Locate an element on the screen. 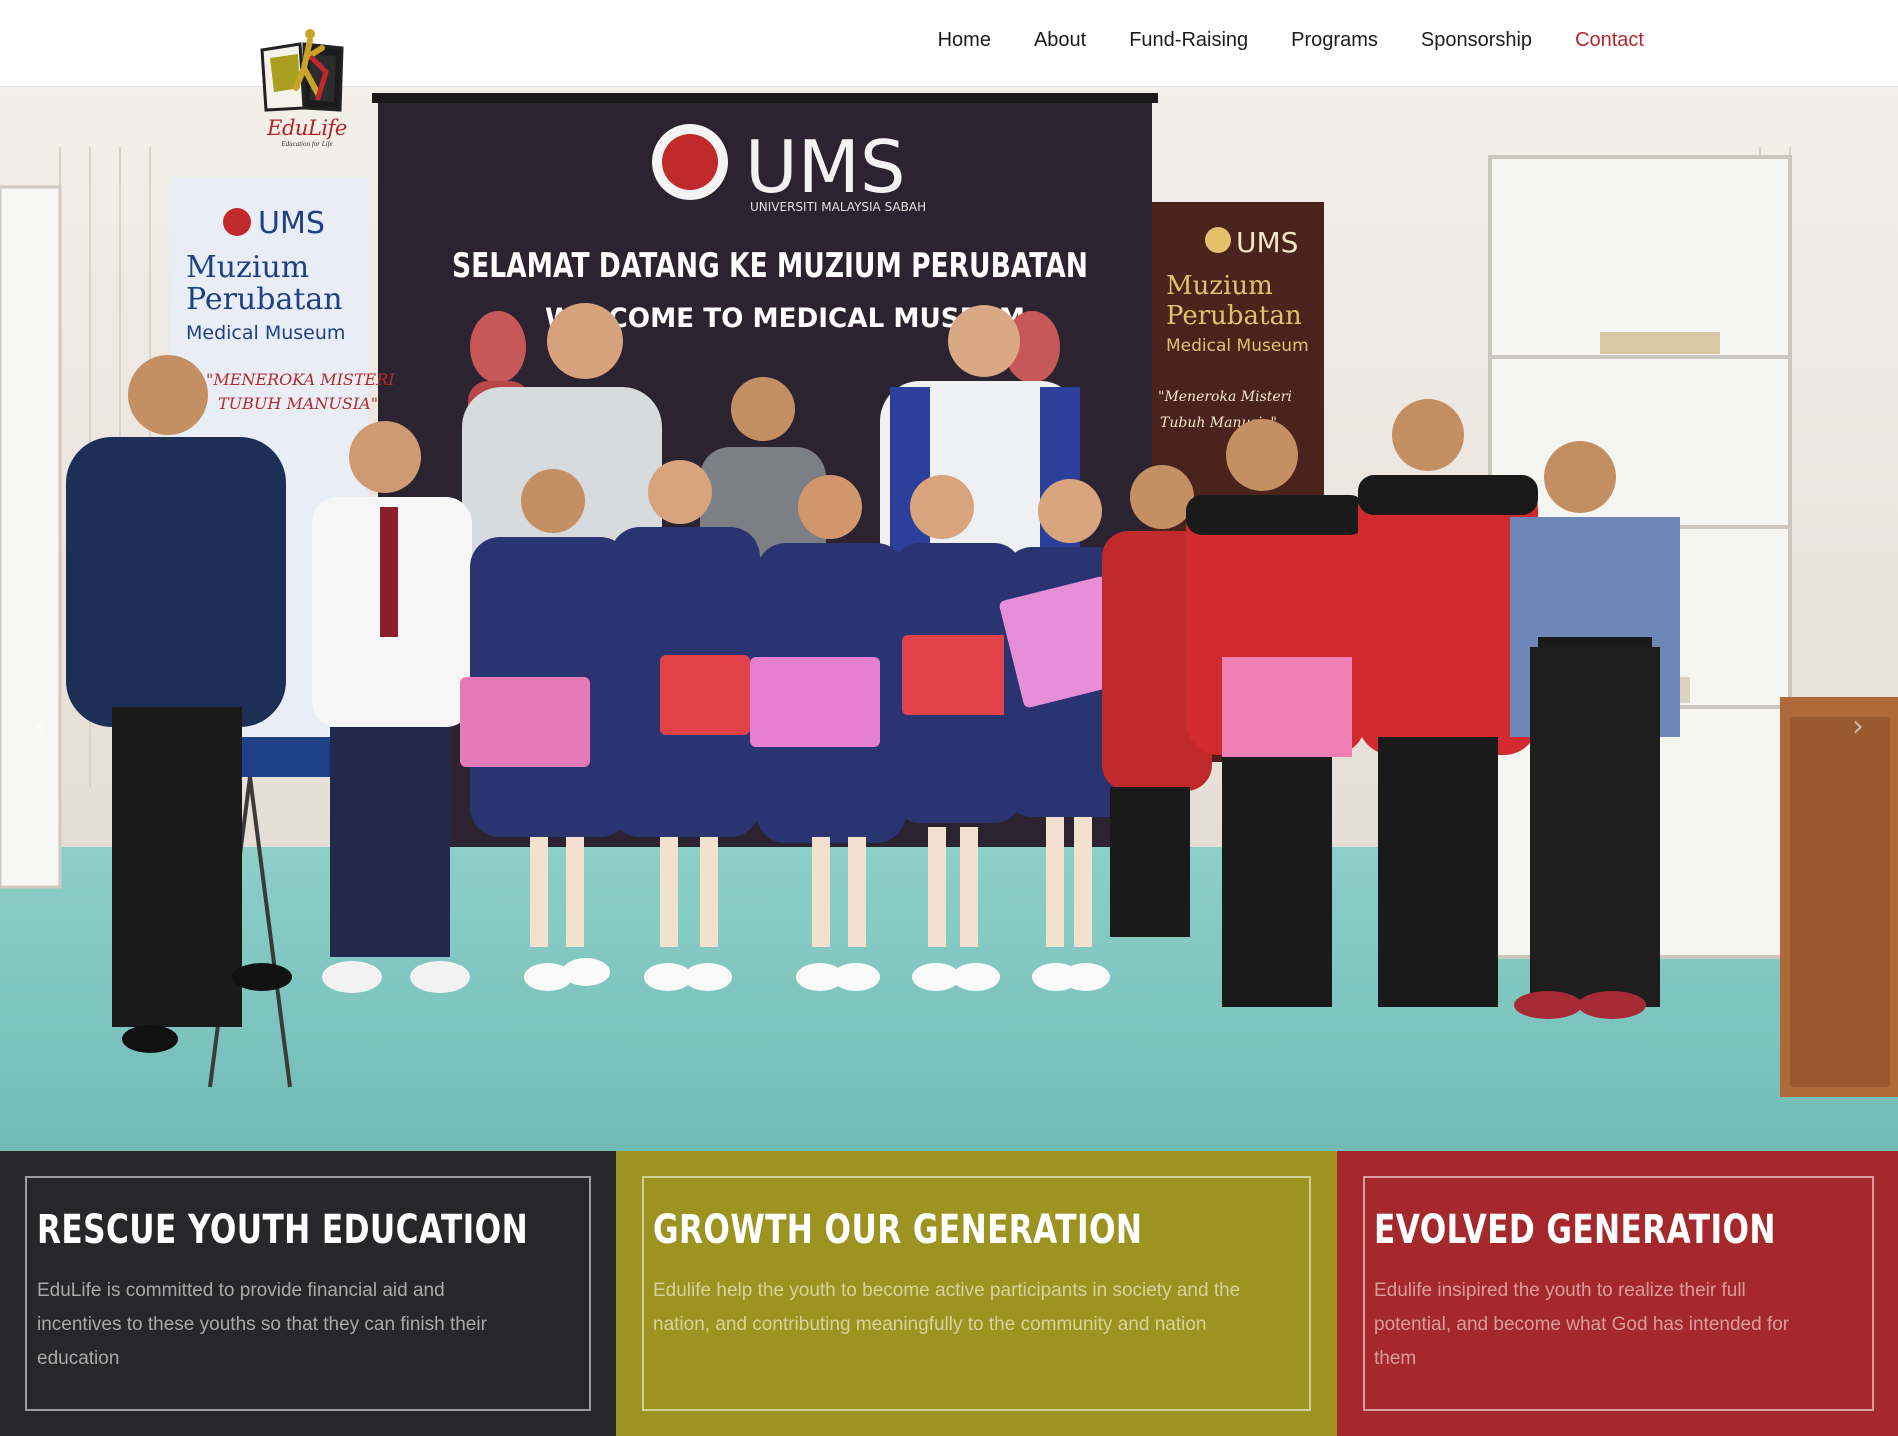  banner-line-malay: SELAMAT DATANG KE MUZIUM PERUBATAN is located at coordinates (770, 266).